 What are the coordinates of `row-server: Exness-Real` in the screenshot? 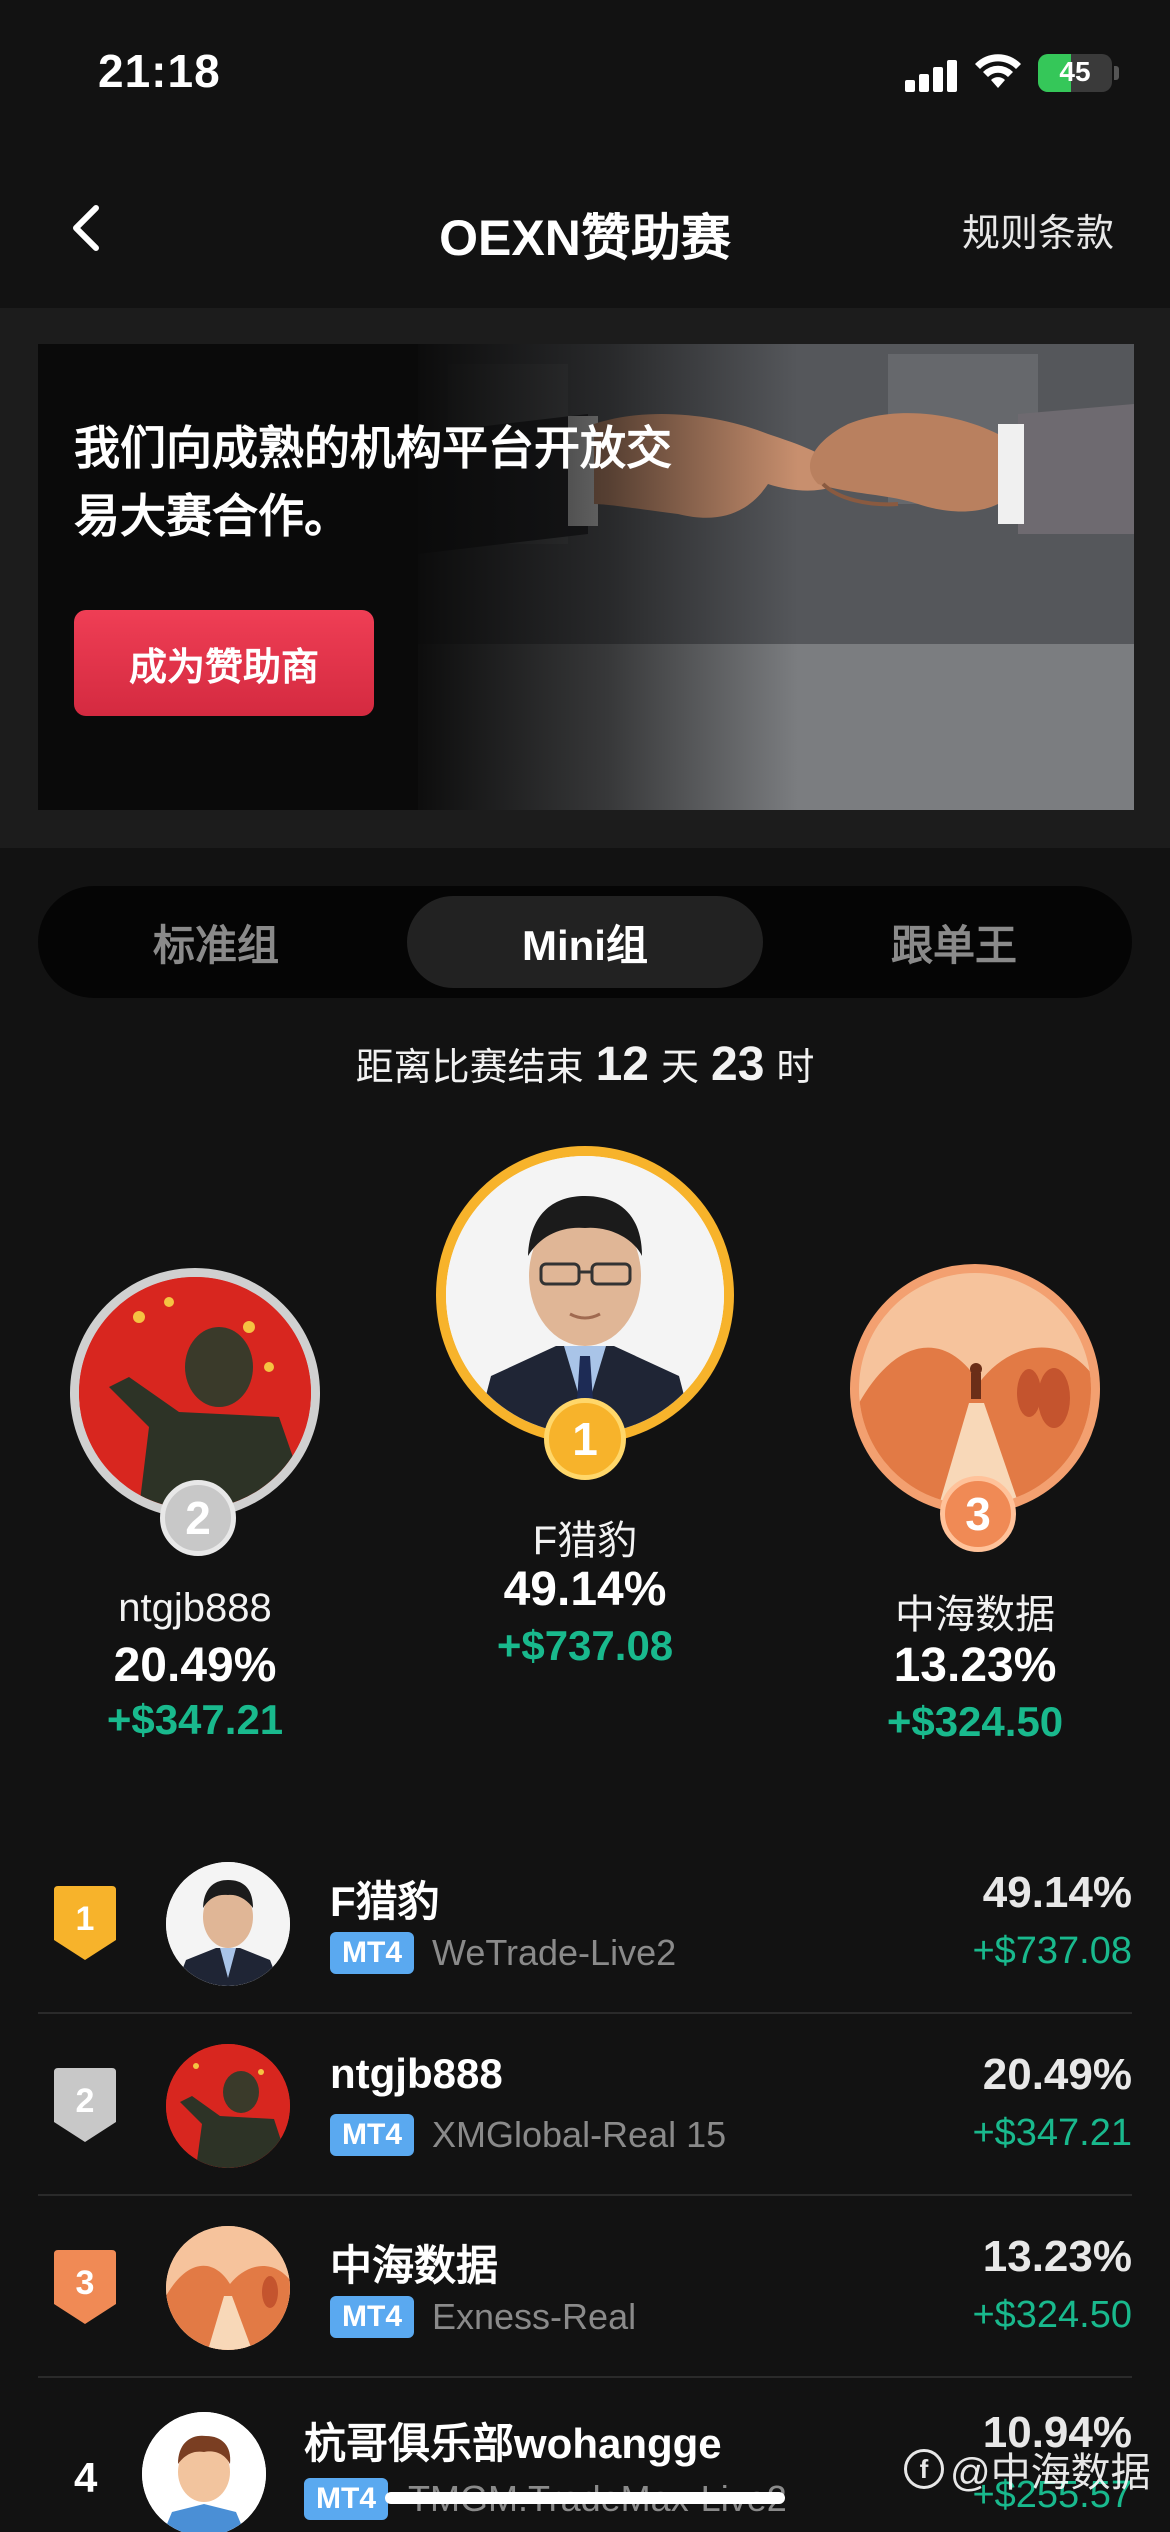 It's located at (534, 2316).